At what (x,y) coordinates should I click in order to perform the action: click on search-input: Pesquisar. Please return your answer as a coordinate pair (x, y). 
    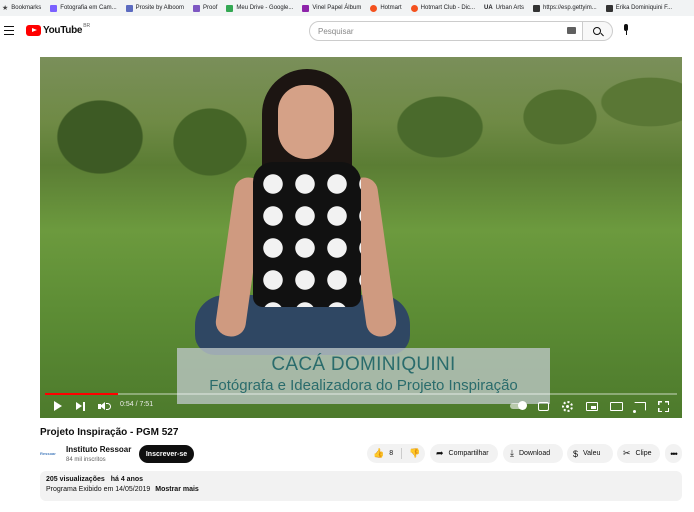
    Looking at the image, I should click on (446, 31).